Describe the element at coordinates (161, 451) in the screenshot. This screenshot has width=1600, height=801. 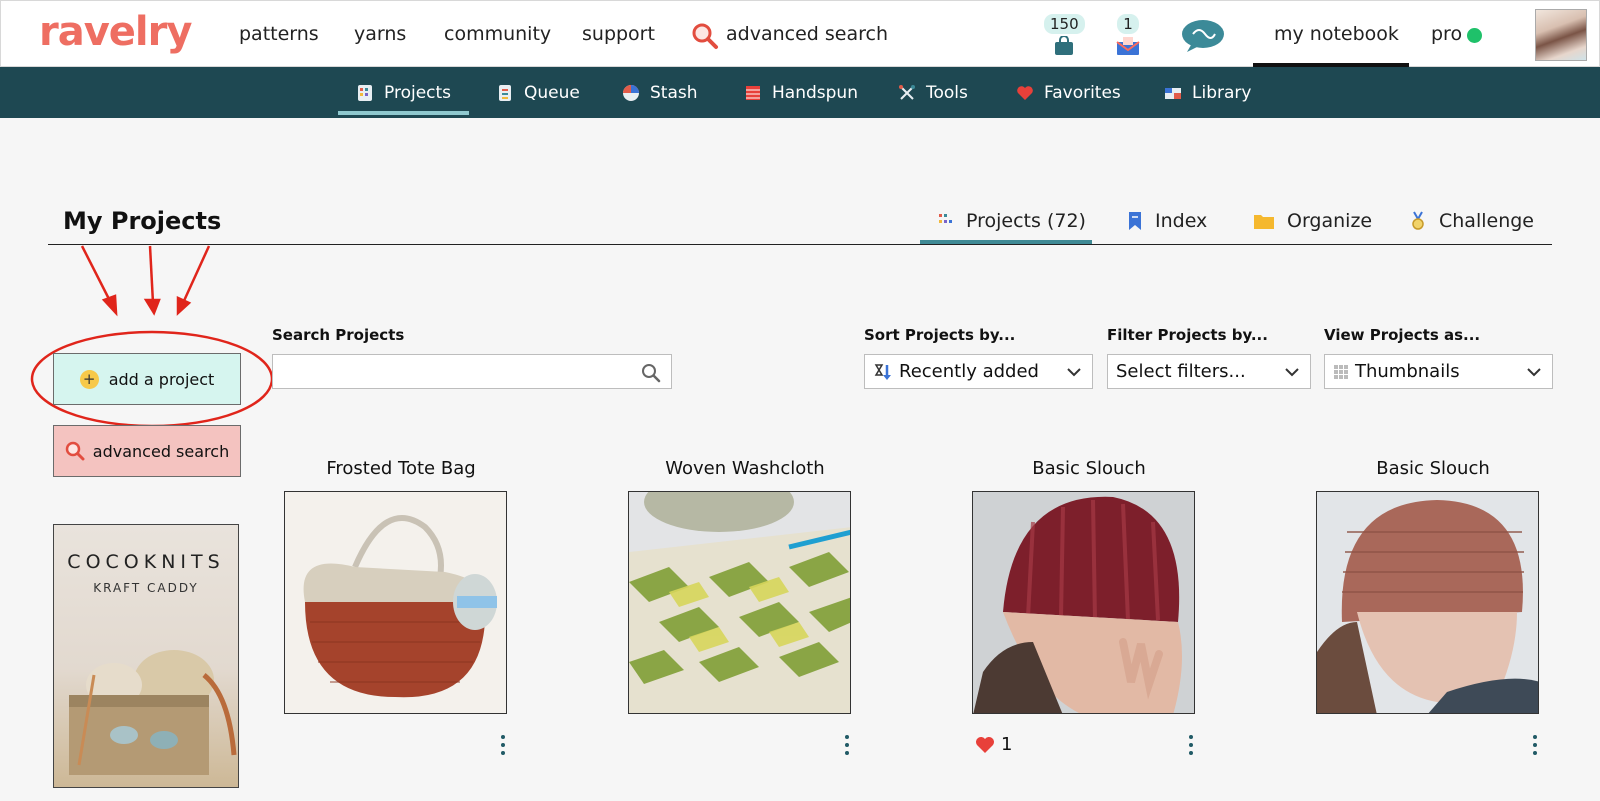
I see `advanced-search-label: advanced search` at that location.